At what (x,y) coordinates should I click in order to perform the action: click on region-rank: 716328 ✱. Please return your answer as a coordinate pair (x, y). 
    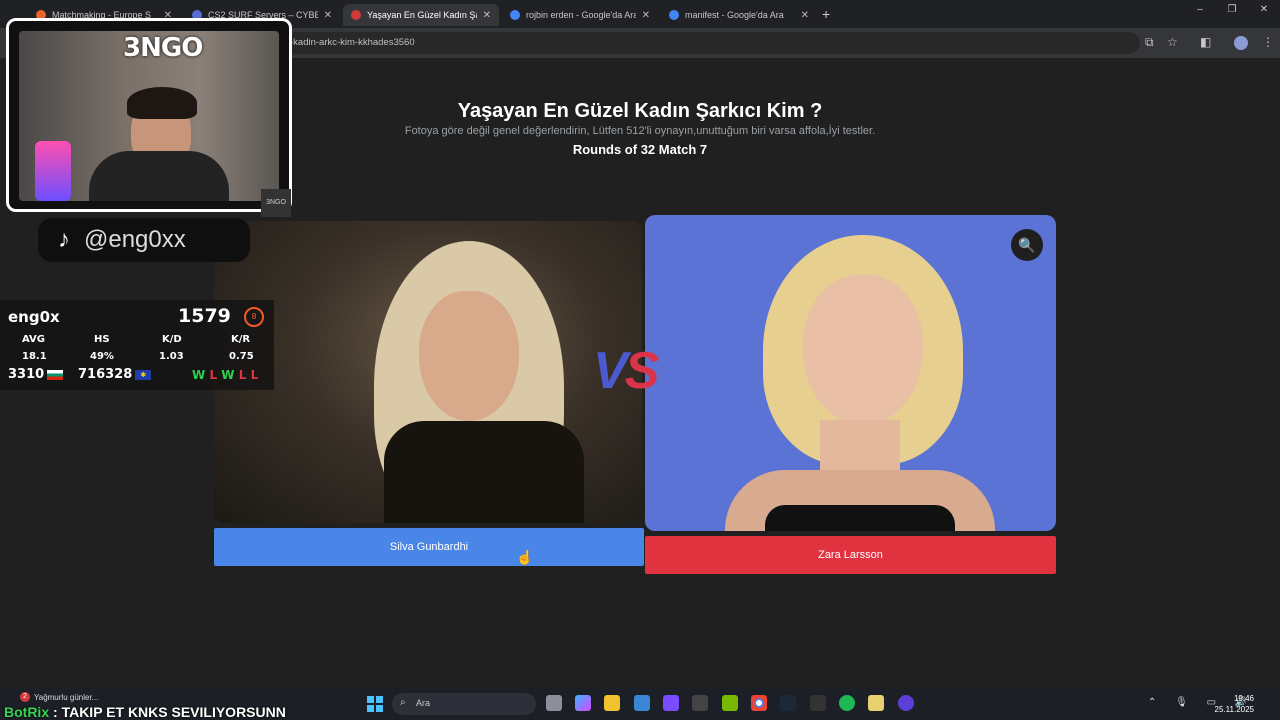
    Looking at the image, I should click on (115, 374).